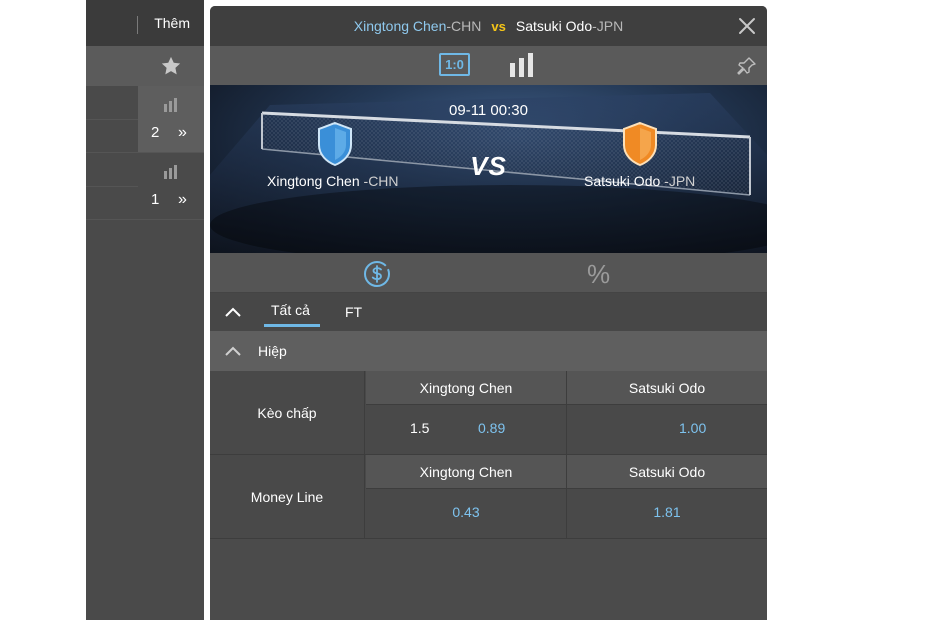 This screenshot has width=940, height=620. I want to click on period-tabs: Tất cả FT, so click(488, 312).